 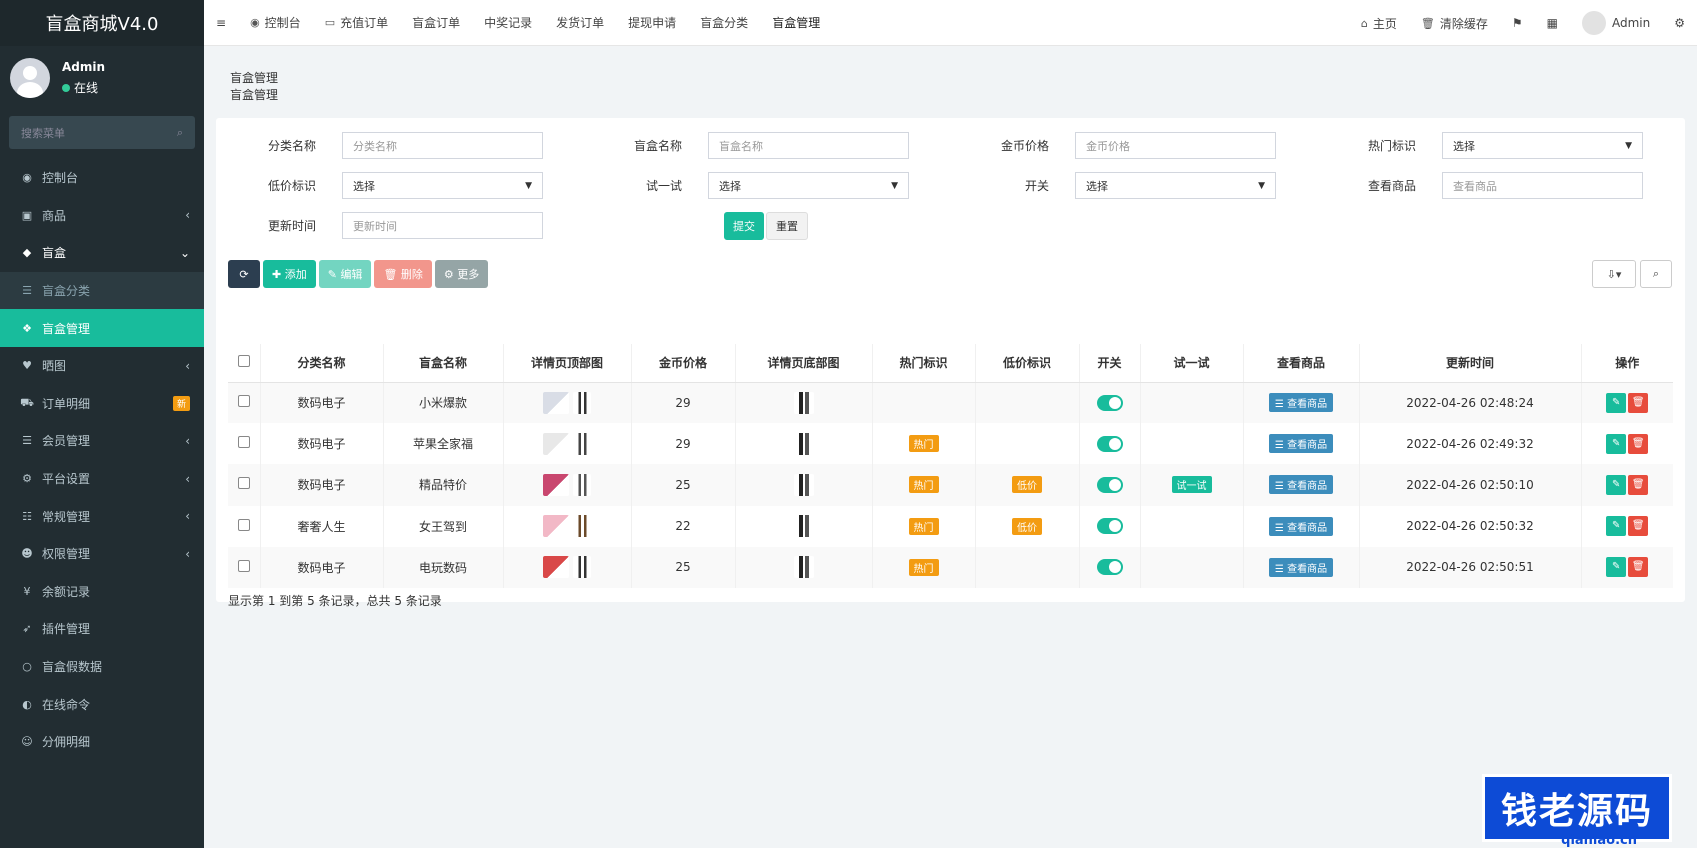 I want to click on sidebar-item-platform: ⚙ 平台设置 ‹, so click(x=102, y=479).